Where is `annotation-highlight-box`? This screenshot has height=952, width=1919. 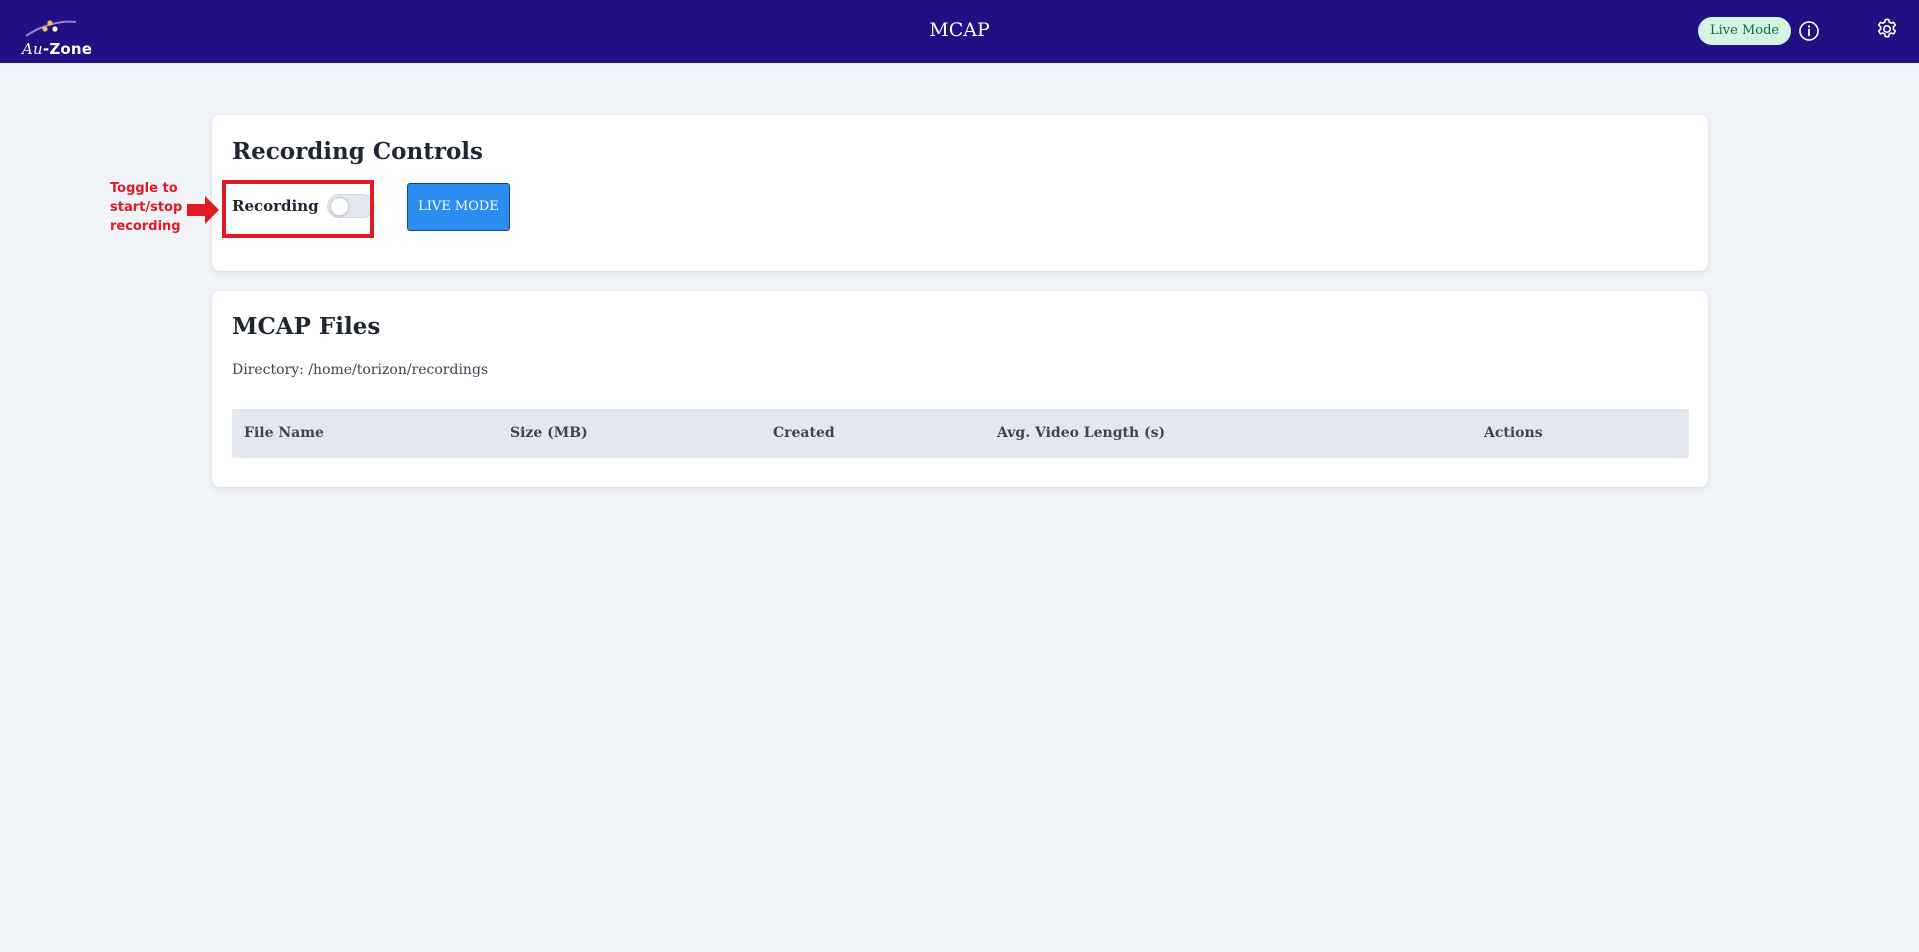 annotation-highlight-box is located at coordinates (298, 209).